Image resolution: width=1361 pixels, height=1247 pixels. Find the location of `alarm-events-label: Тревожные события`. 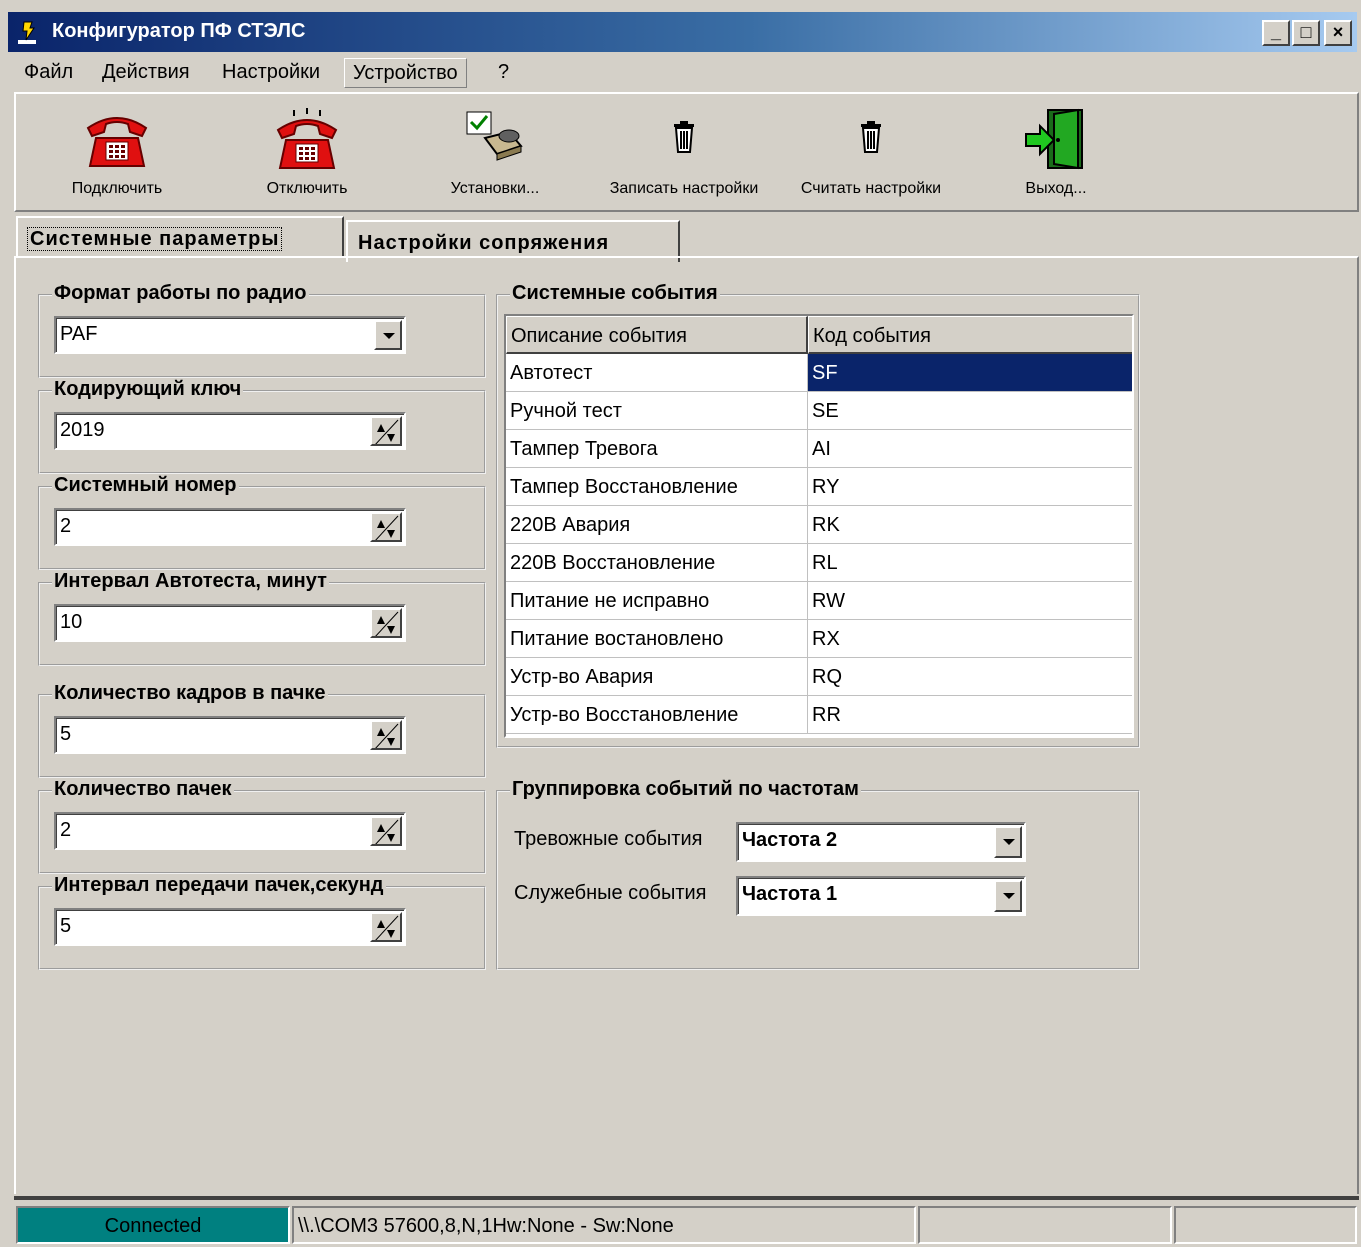

alarm-events-label: Тревожные события is located at coordinates (608, 839).